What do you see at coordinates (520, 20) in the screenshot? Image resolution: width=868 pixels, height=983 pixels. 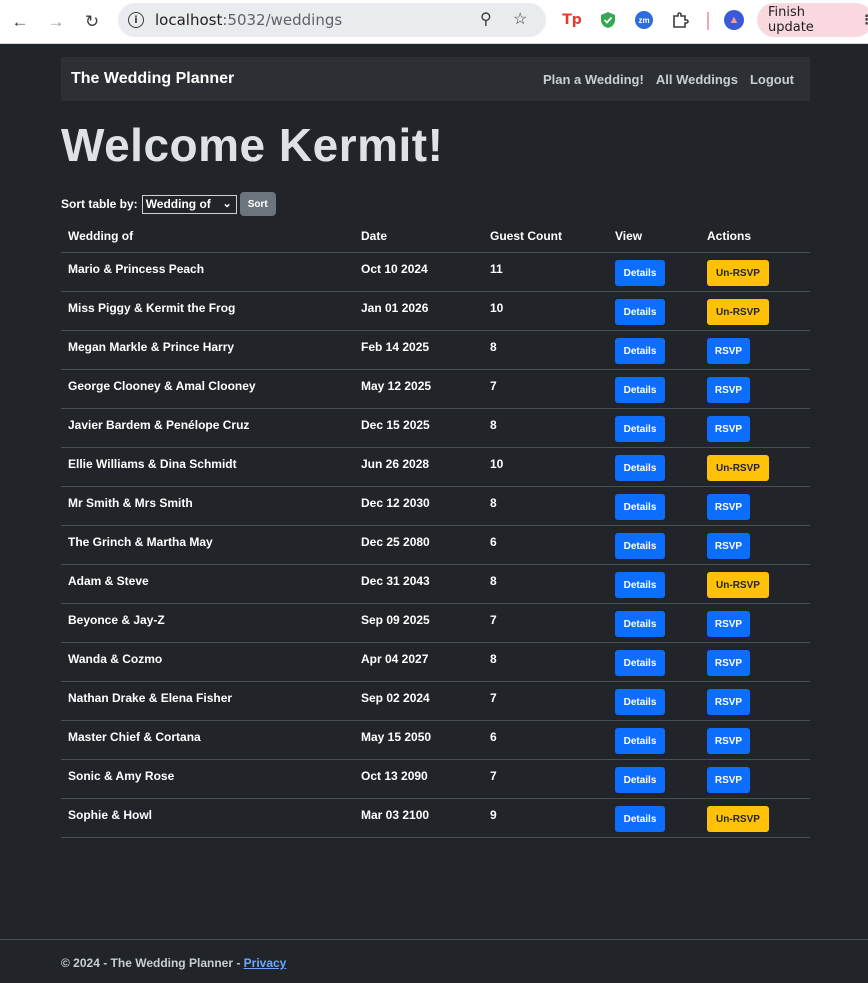 I see `bookmark-star-icon: ☆` at bounding box center [520, 20].